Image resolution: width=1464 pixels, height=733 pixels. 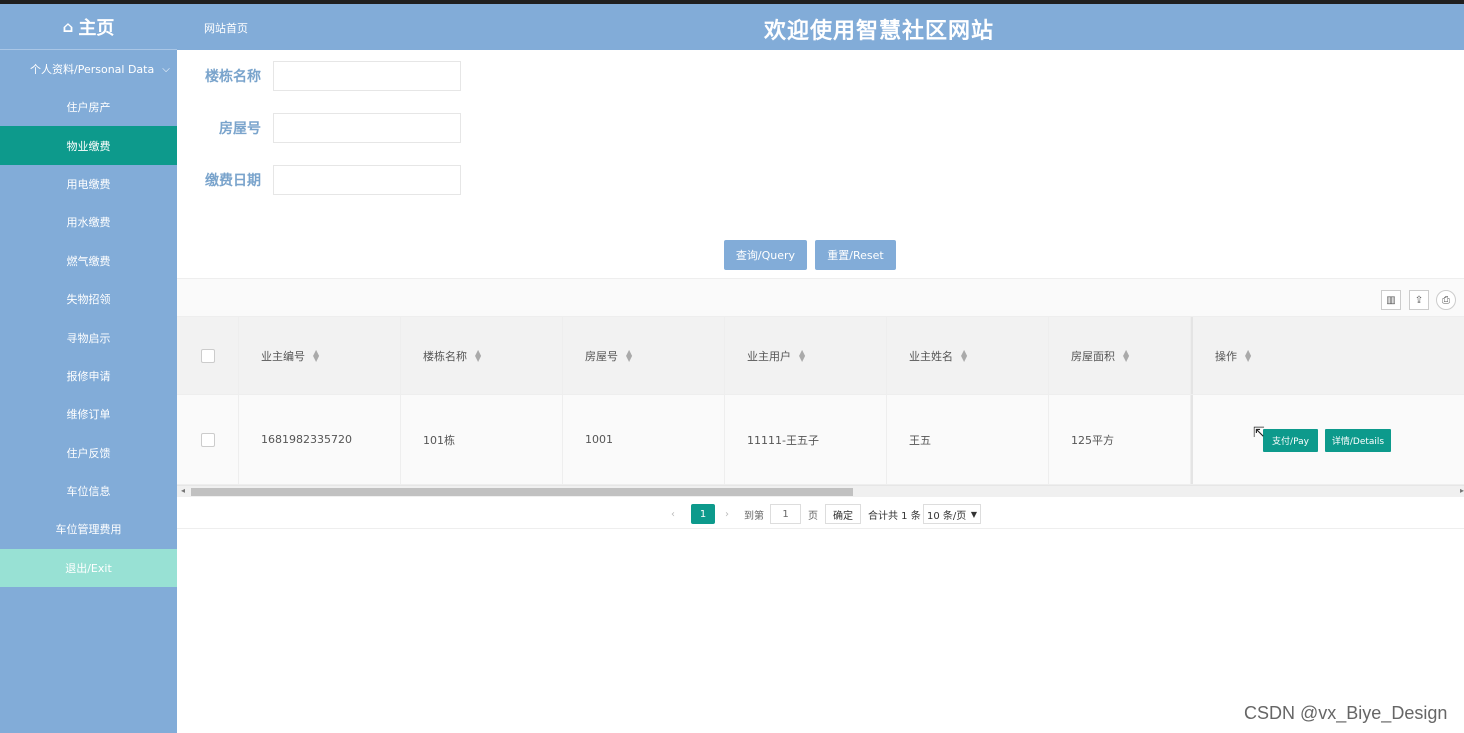 I want to click on sidebar-item-water-fee: 用水缴费, so click(x=88, y=222).